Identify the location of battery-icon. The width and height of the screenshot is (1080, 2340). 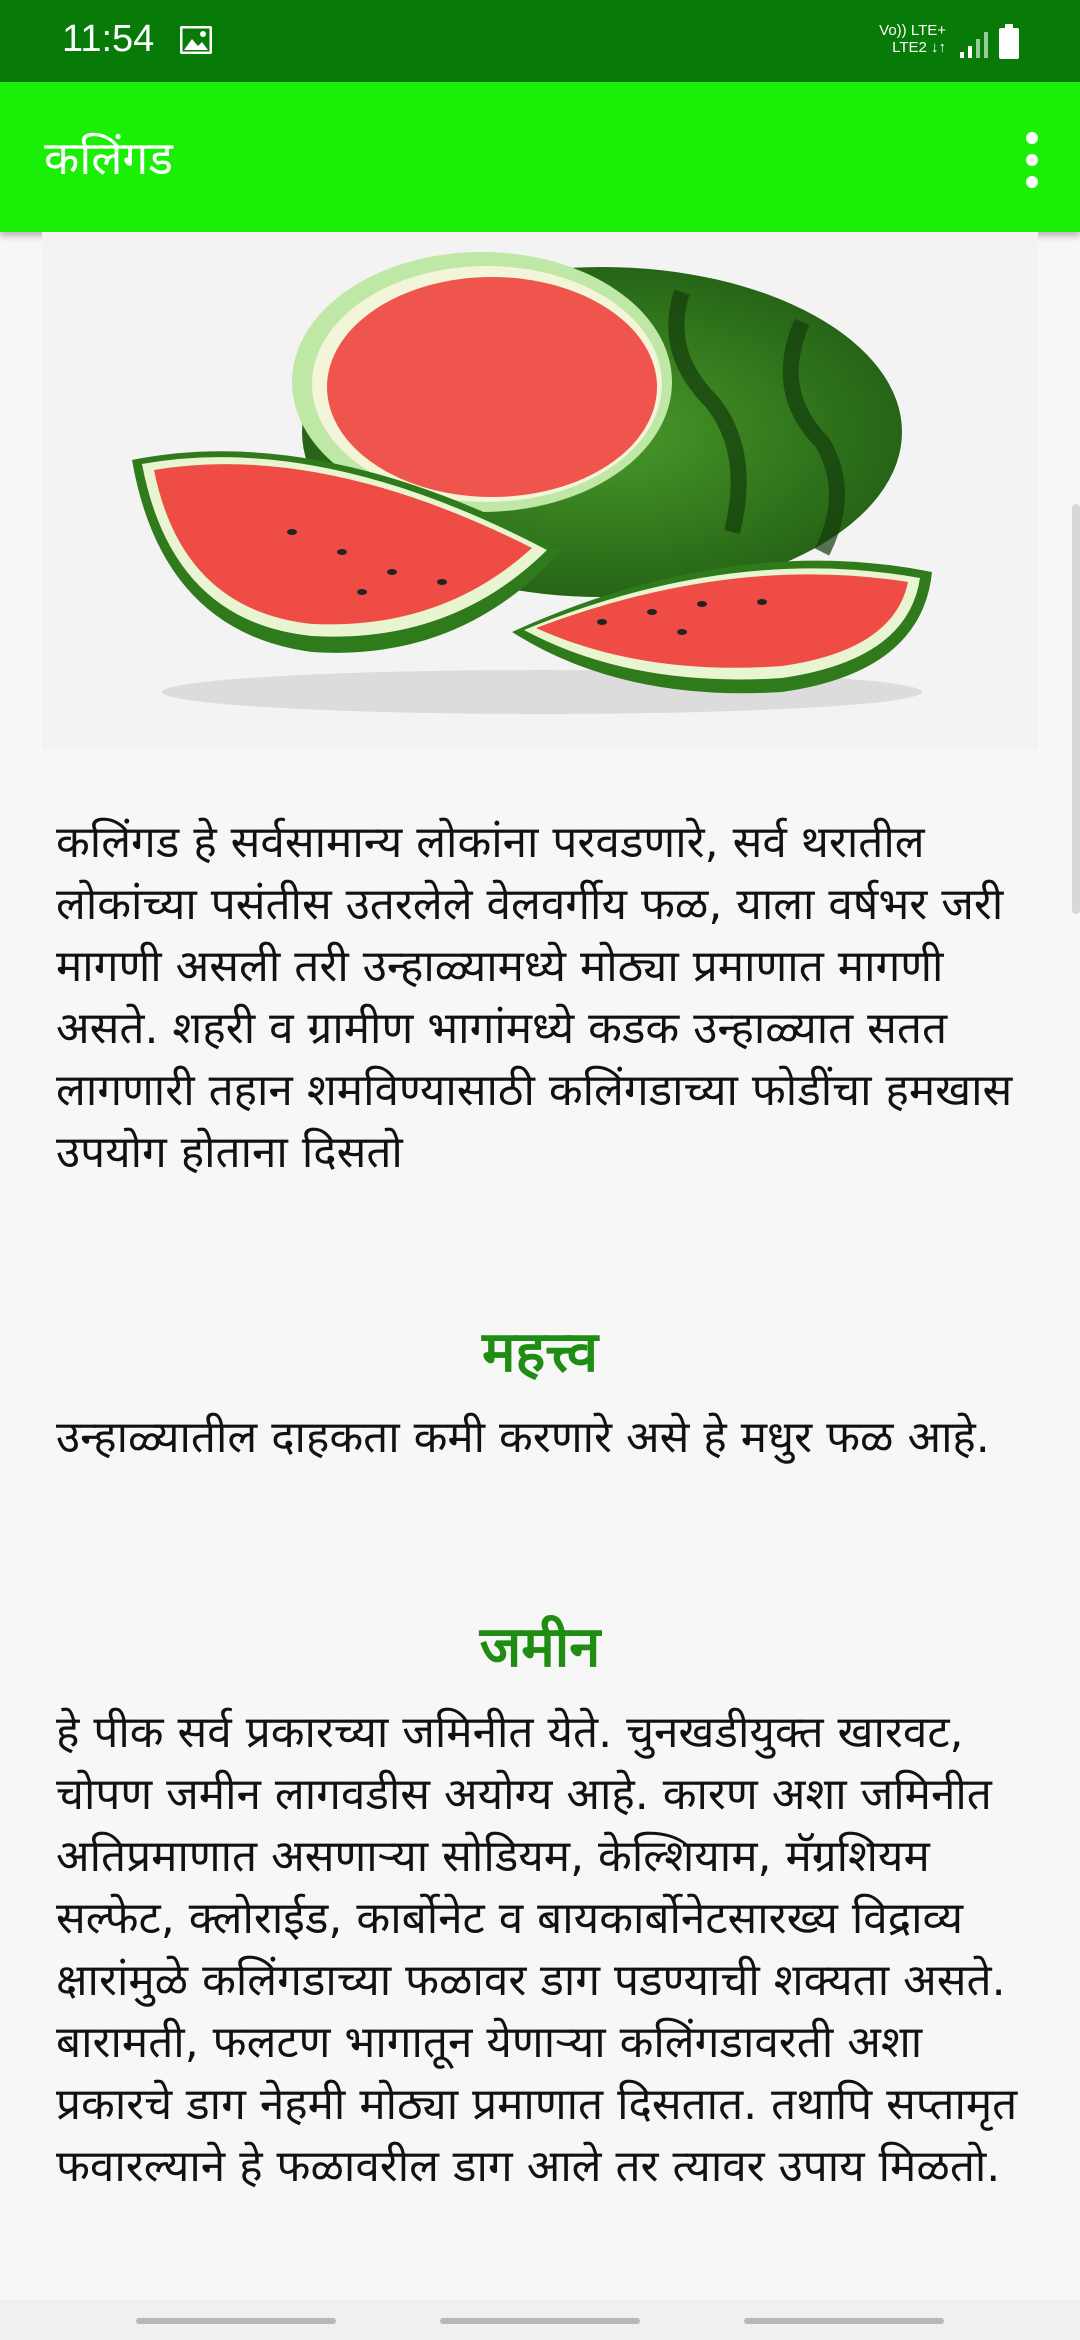
(1009, 44).